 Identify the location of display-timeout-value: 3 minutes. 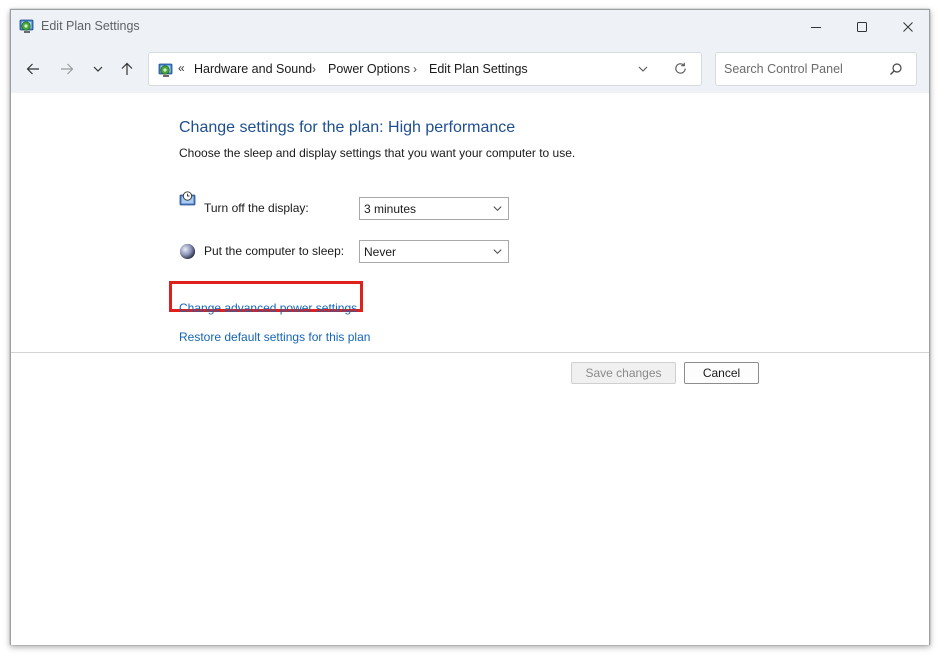
(390, 209).